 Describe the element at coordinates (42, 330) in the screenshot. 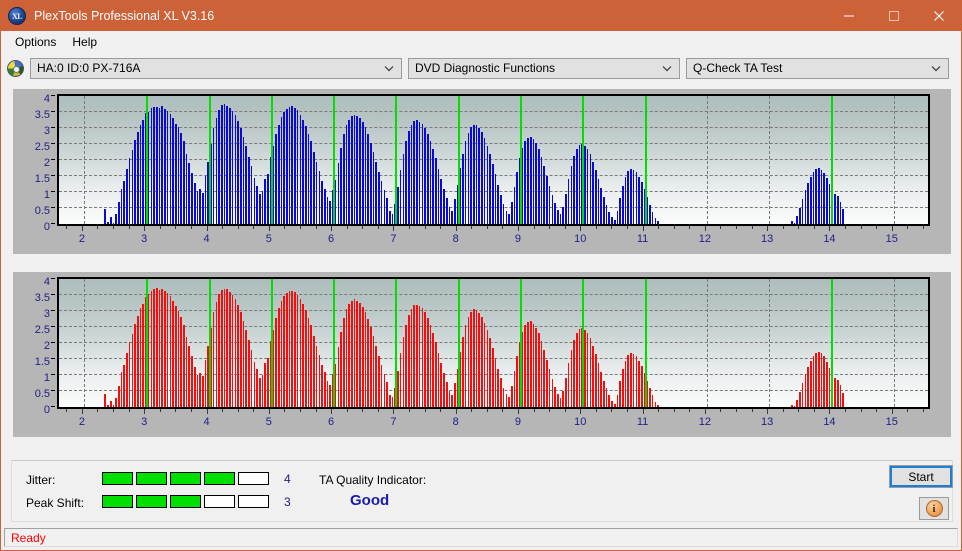

I see `y-axis-label: 2.5` at that location.